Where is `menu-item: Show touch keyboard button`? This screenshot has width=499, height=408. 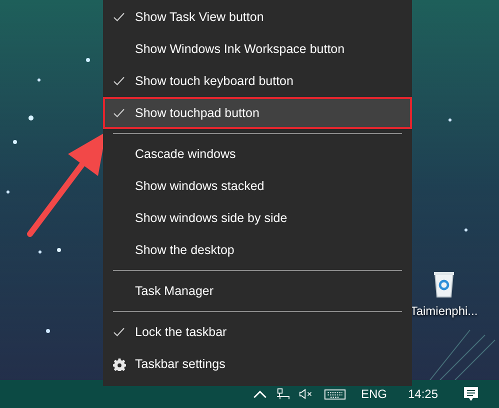
menu-item: Show touch keyboard button is located at coordinates (257, 81).